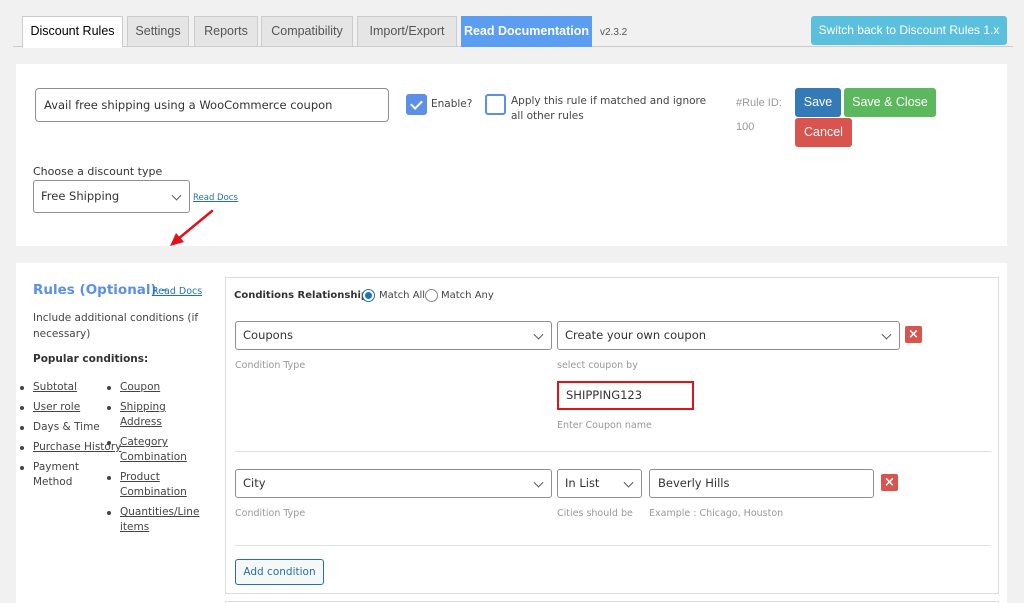 This screenshot has width=1024, height=603. What do you see at coordinates (526, 31) in the screenshot?
I see `tab-read-documentation: Read Documentation` at bounding box center [526, 31].